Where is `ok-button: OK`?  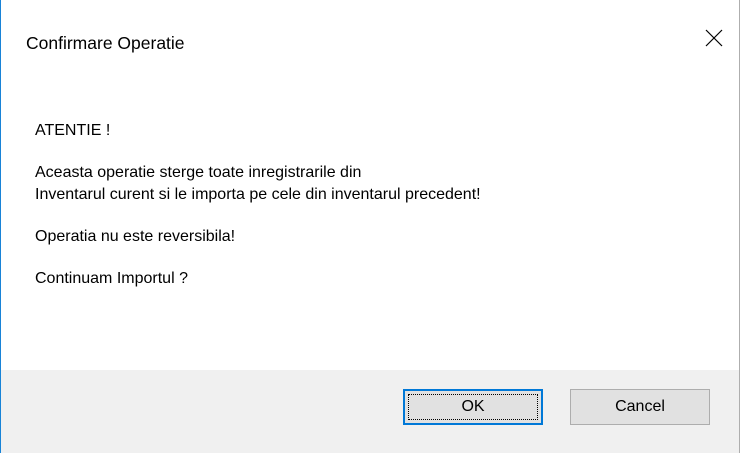 ok-button: OK is located at coordinates (473, 407).